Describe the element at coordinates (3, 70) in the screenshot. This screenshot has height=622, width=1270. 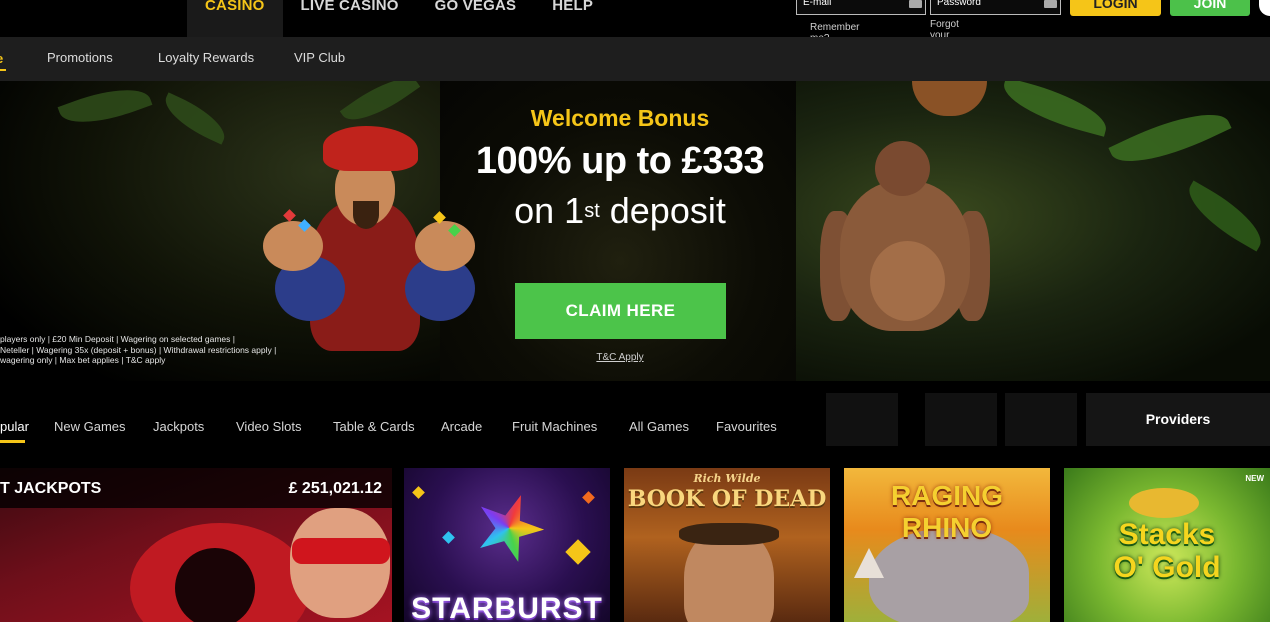
I see `active-underline` at that location.